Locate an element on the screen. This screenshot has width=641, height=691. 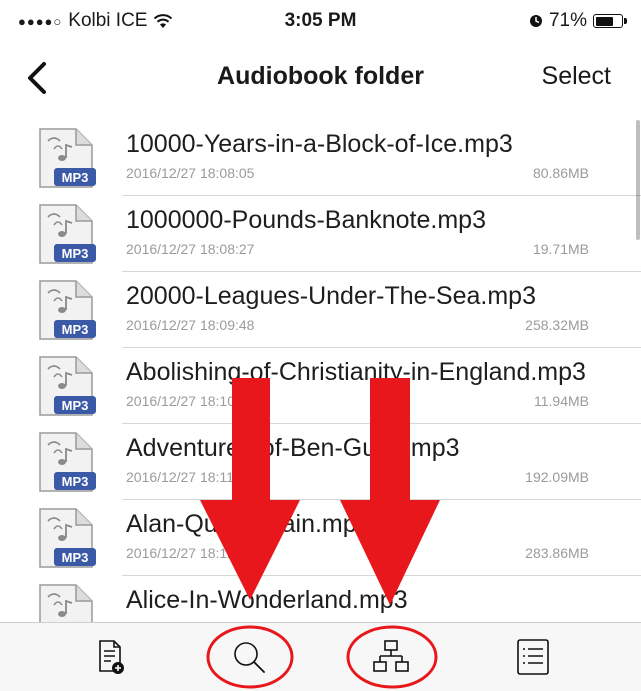
file-name: Adventures-of-Ben-Gunn.mp3 is located at coordinates (293, 448).